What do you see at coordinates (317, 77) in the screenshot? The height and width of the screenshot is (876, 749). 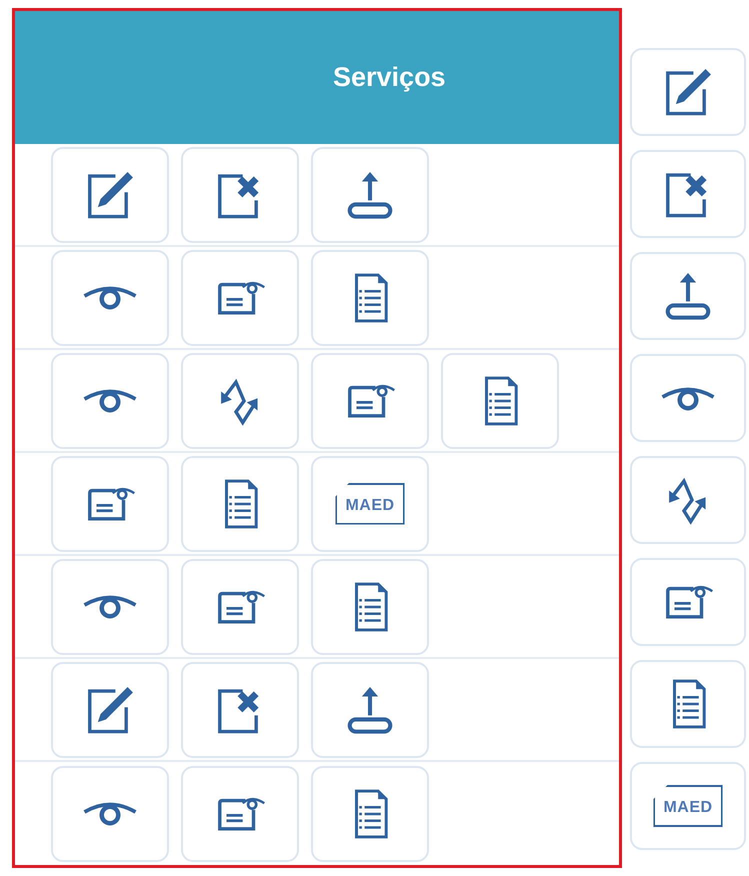 I see `services-header: Serviços` at bounding box center [317, 77].